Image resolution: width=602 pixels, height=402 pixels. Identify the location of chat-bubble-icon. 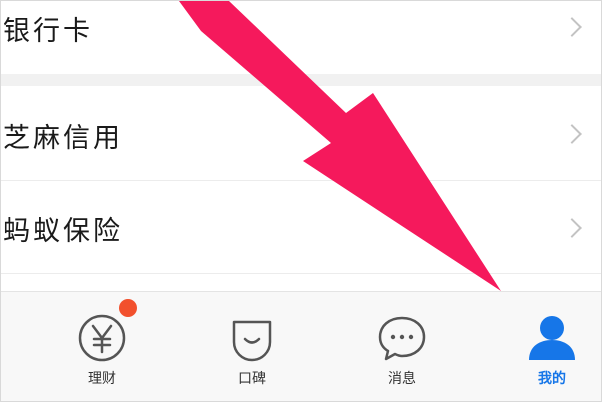
(402, 338).